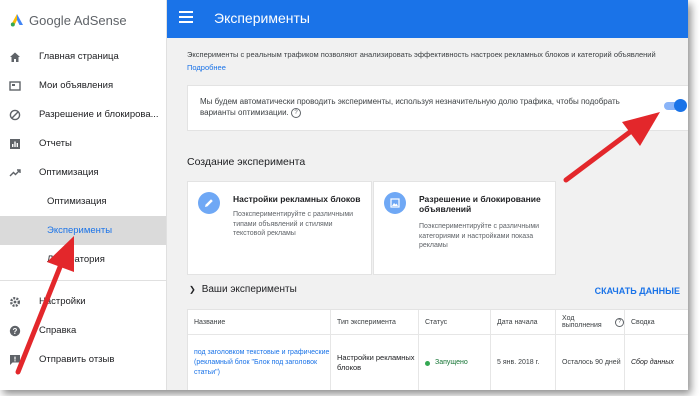 This screenshot has width=700, height=396. Describe the element at coordinates (262, 18) in the screenshot. I see `page-title: Эксперименты` at that location.